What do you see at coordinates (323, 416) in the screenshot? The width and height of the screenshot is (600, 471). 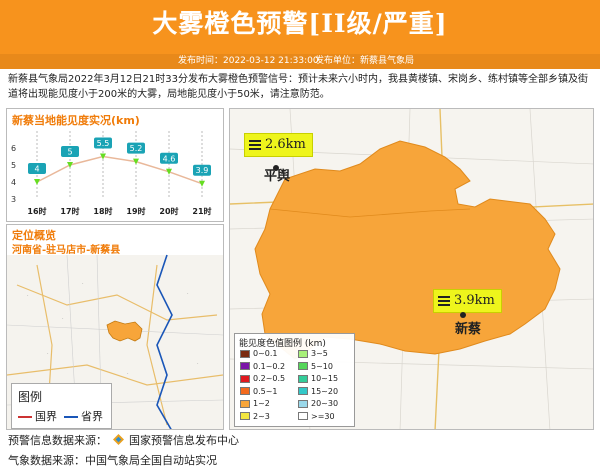 I see `legend-label: >=30` at bounding box center [323, 416].